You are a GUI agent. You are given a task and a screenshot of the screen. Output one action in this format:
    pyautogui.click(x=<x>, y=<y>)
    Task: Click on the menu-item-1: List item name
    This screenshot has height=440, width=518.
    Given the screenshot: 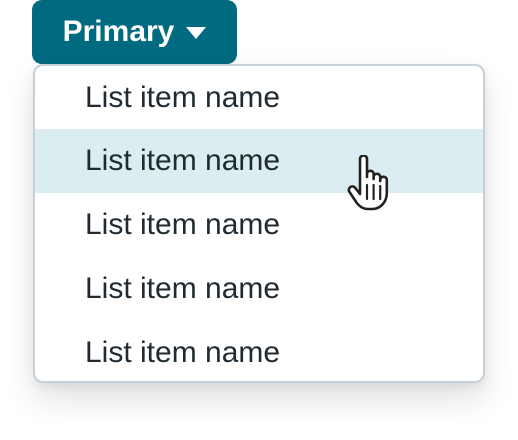 What is the action you would take?
    pyautogui.click(x=259, y=97)
    